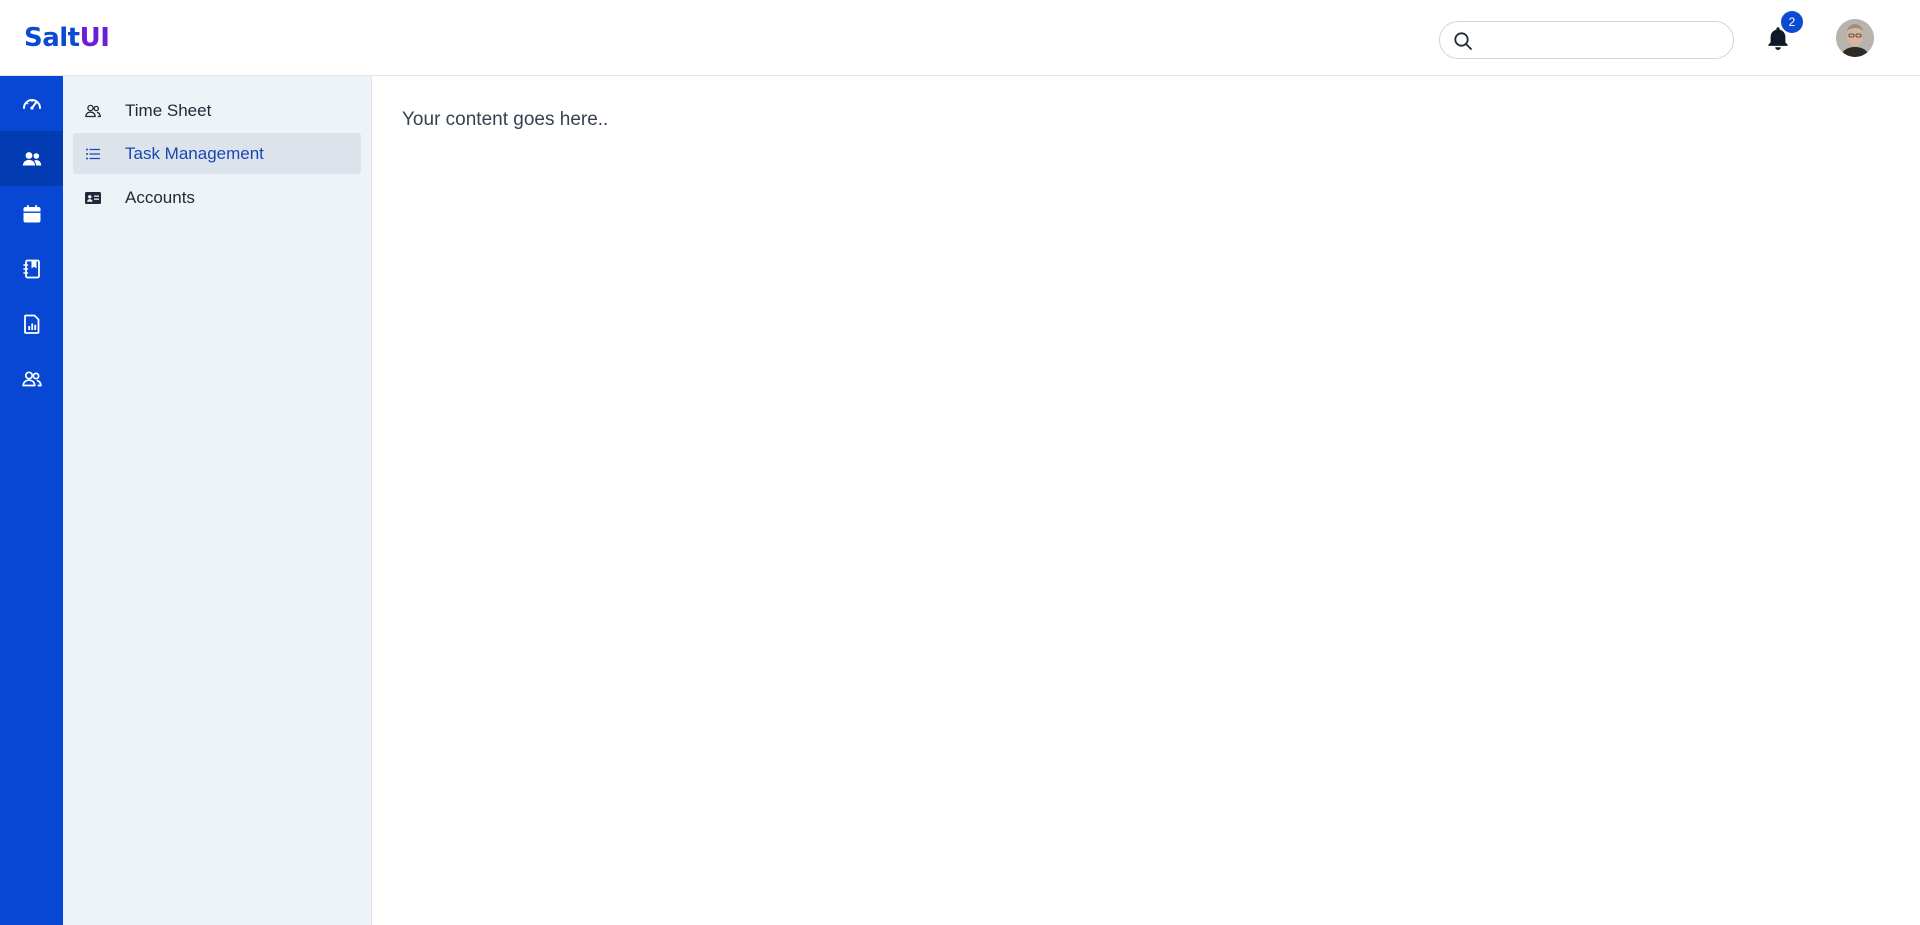  What do you see at coordinates (160, 197) in the screenshot?
I see `subnav-item-label: Accounts` at bounding box center [160, 197].